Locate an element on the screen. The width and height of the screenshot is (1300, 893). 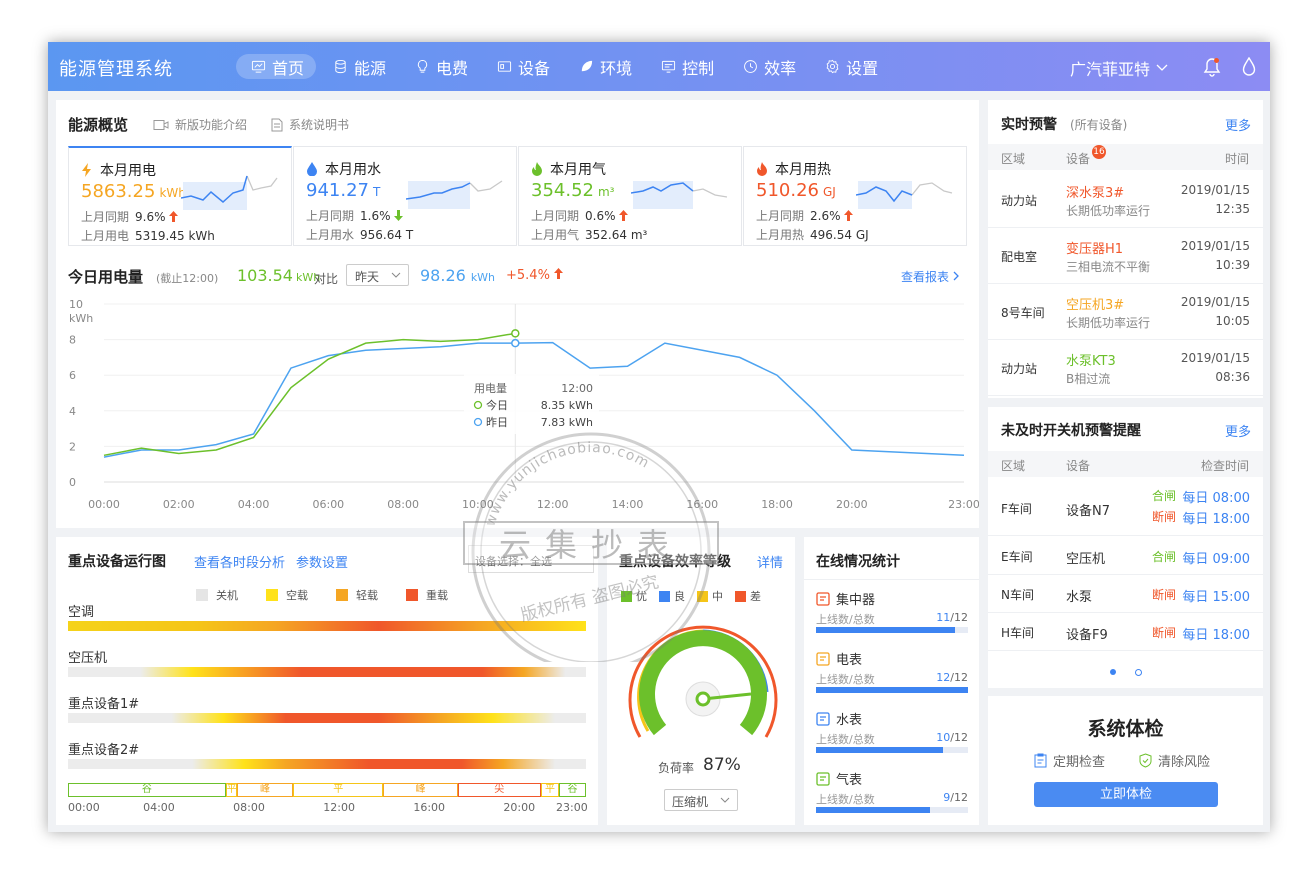
stat-title-text: 本月用热 is located at coordinates (803, 170).